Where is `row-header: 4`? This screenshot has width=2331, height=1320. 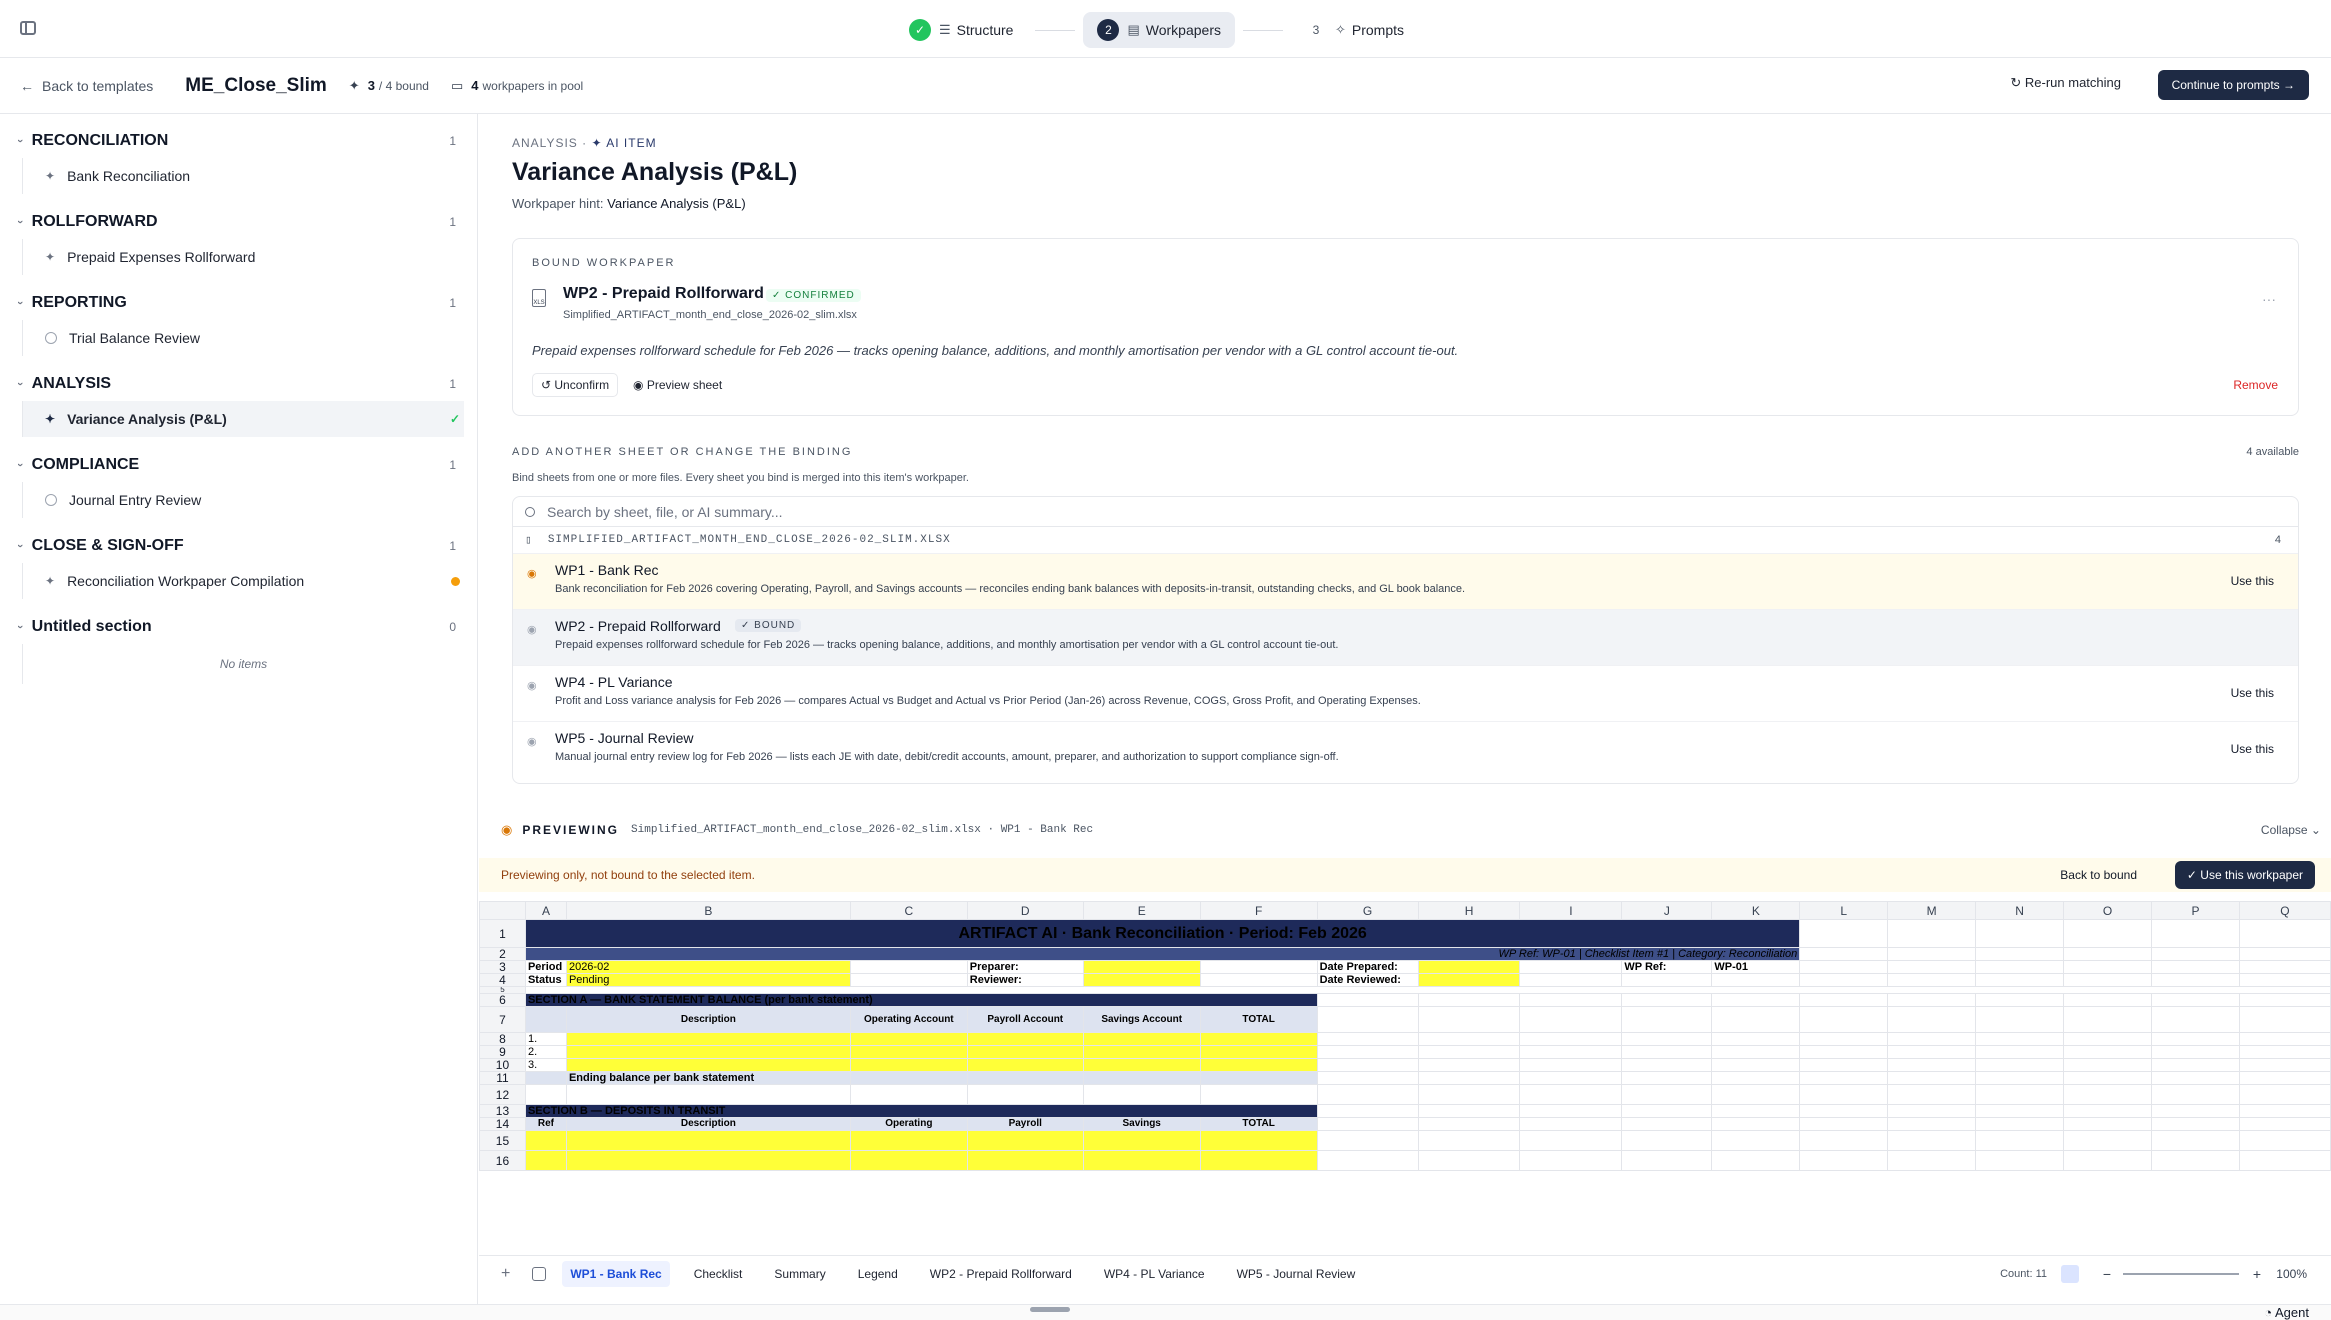 row-header: 4 is located at coordinates (502, 980).